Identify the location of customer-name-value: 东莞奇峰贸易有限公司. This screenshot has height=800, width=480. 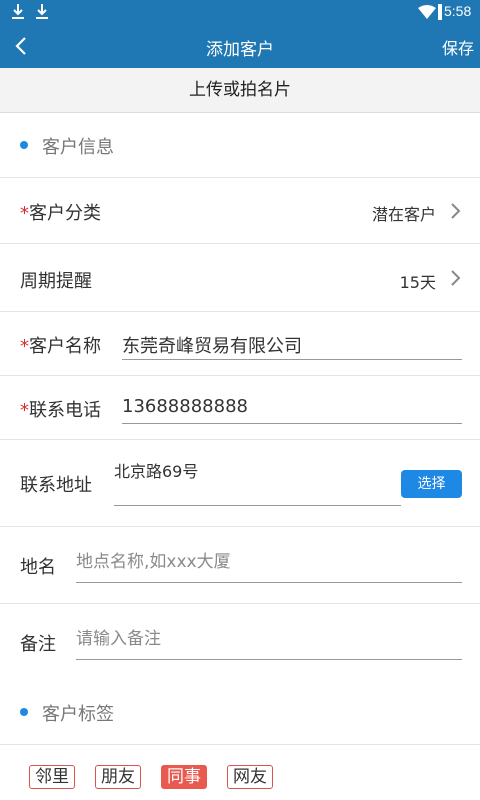
(212, 346).